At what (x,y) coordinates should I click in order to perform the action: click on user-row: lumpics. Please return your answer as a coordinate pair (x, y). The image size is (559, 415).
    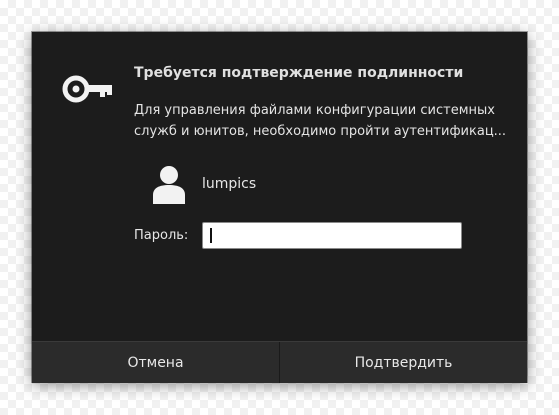
    Looking at the image, I should click on (204, 184).